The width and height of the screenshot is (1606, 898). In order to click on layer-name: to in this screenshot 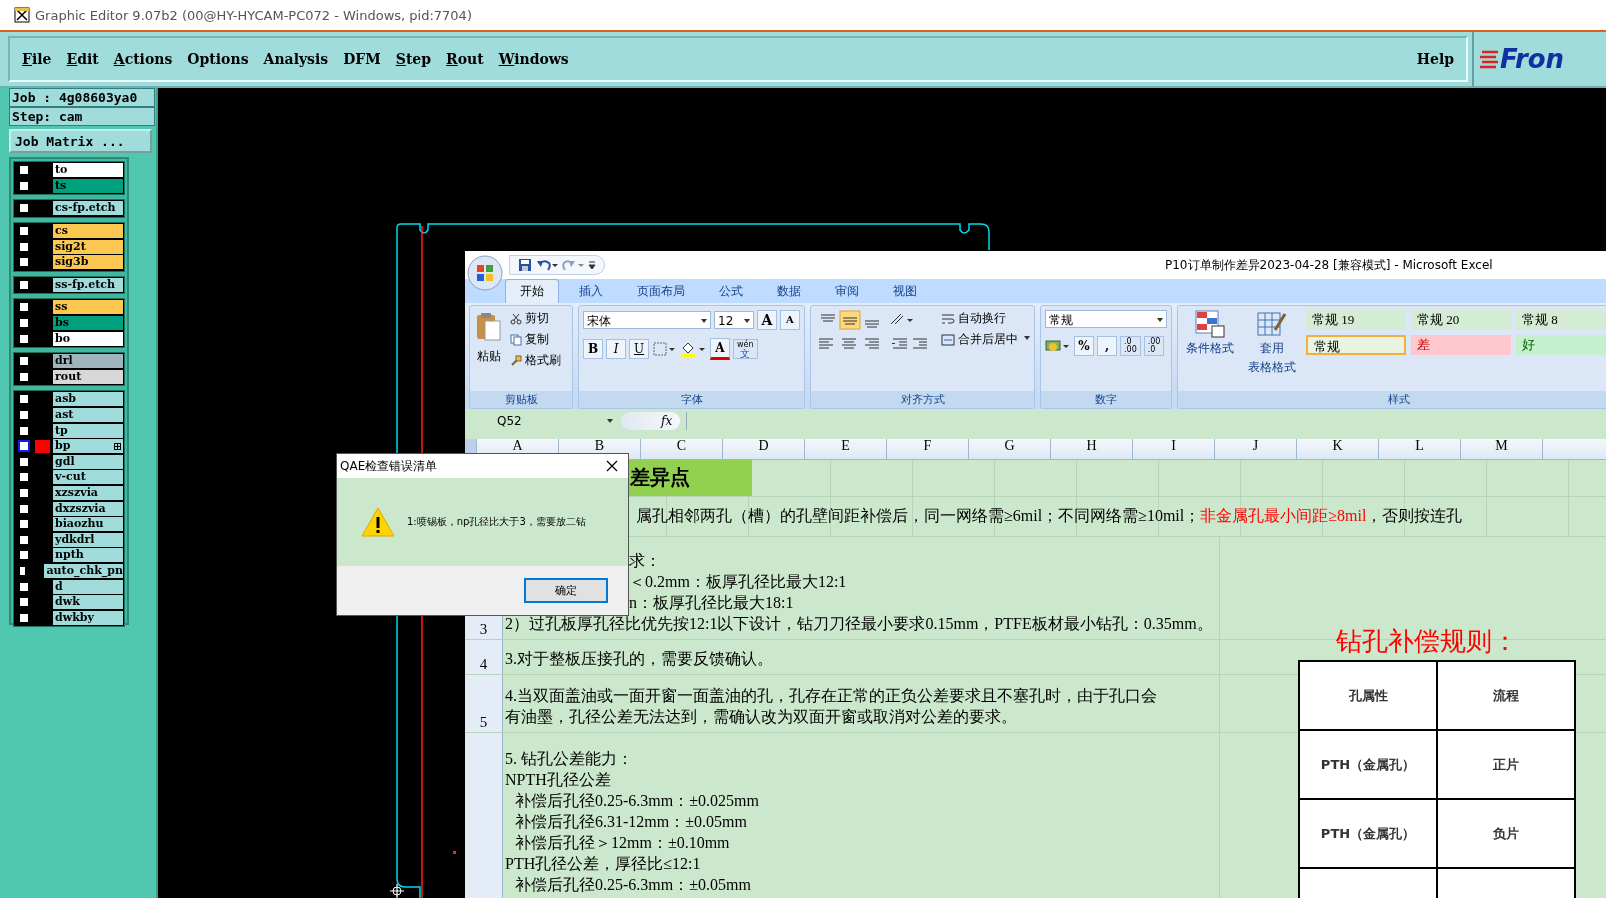, I will do `click(88, 170)`.